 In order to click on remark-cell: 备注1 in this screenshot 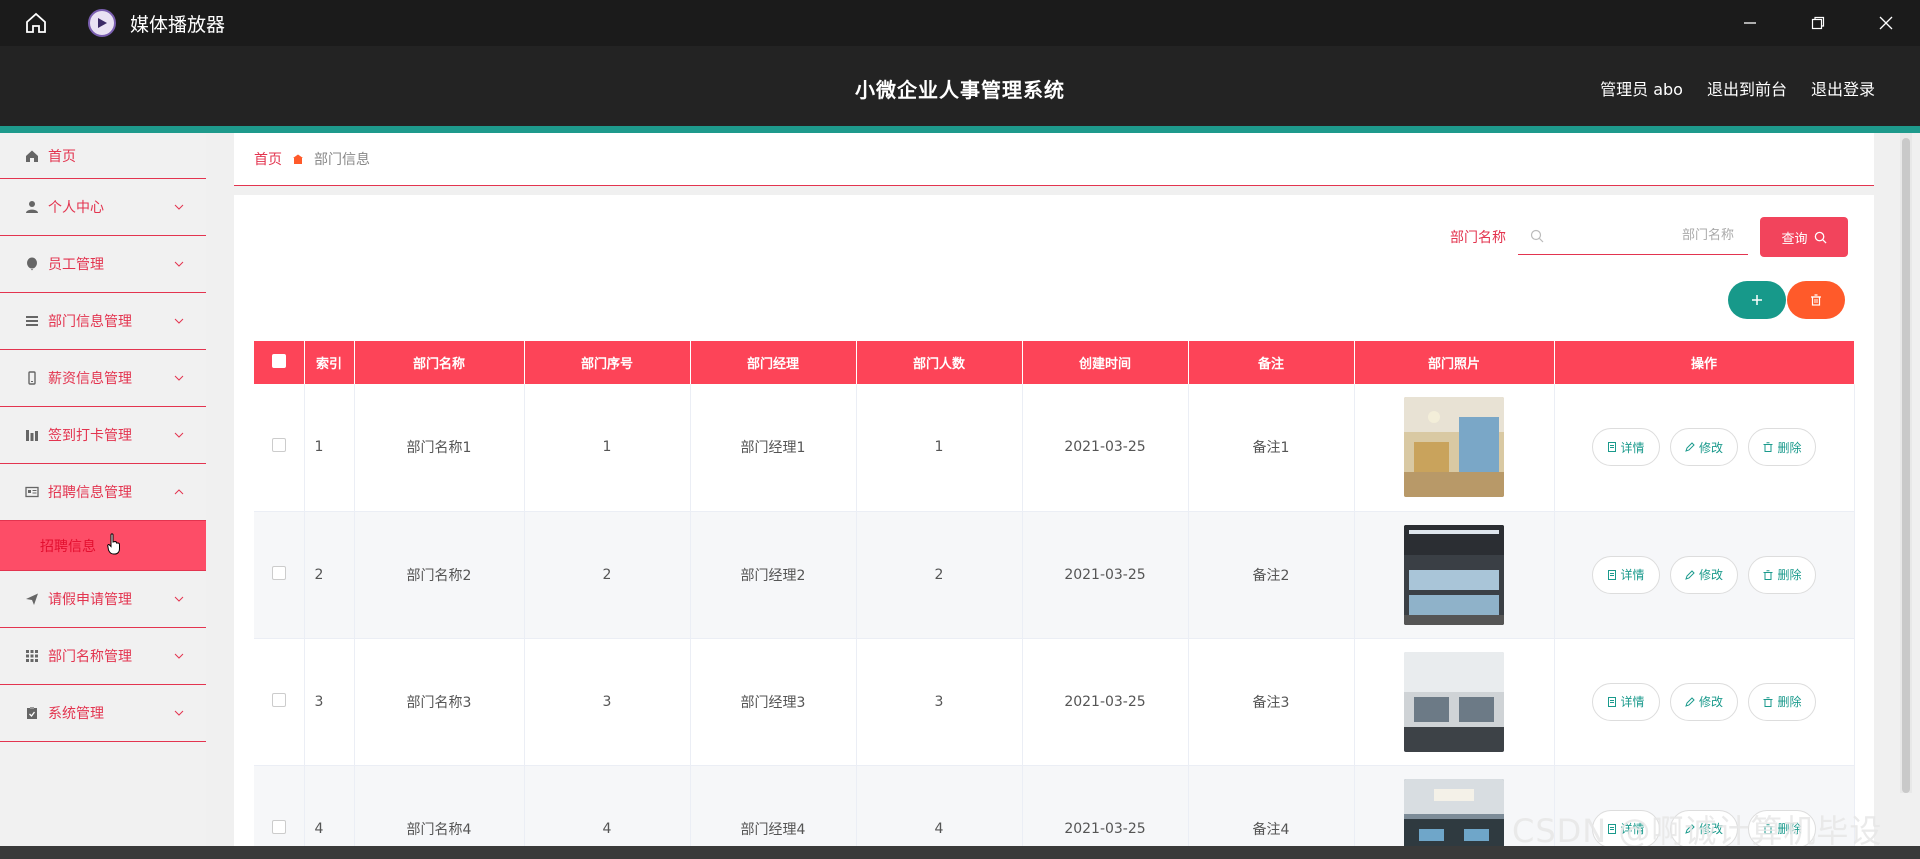, I will do `click(1271, 448)`.